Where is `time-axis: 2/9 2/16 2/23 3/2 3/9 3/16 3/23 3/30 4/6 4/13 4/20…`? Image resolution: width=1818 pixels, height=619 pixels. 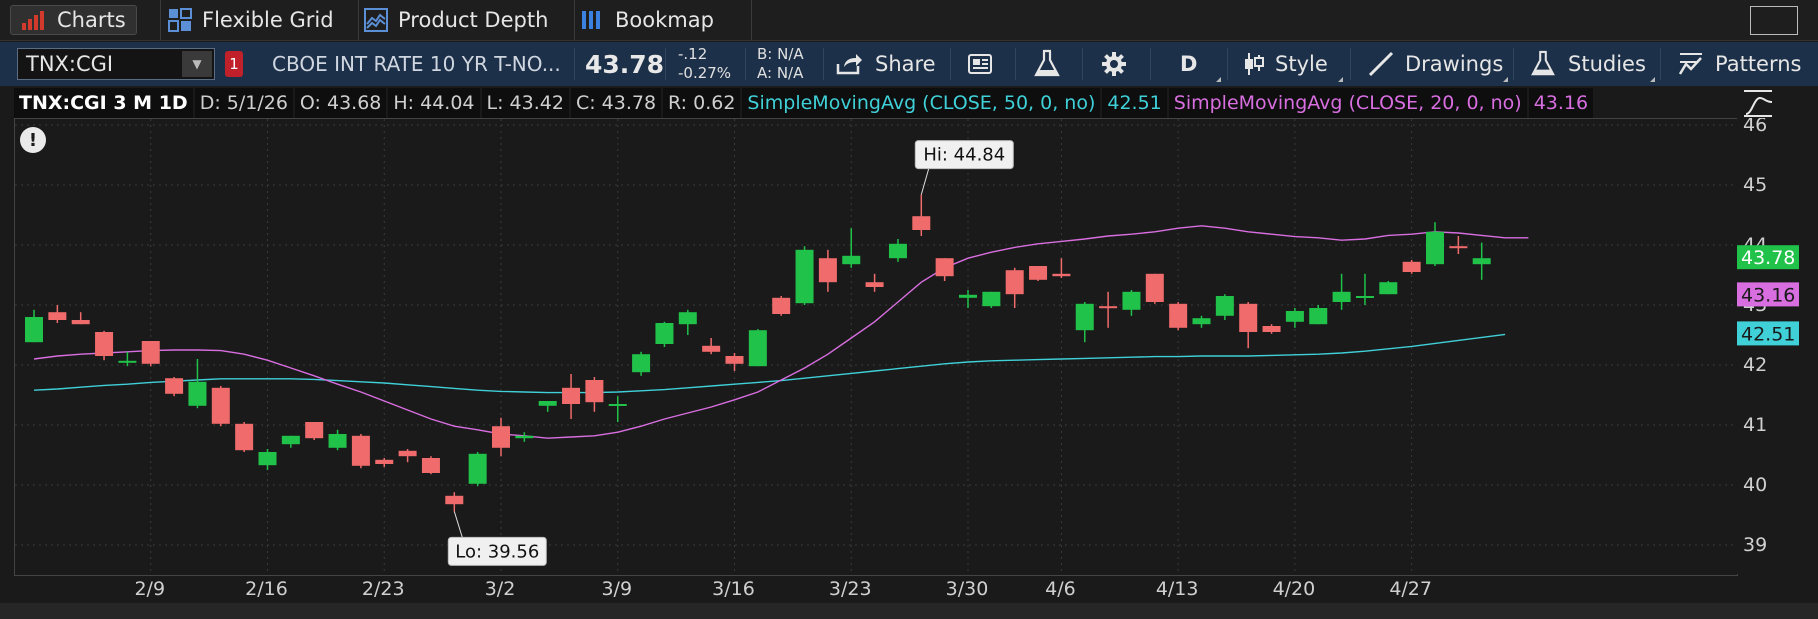
time-axis: 2/9 2/16 2/23 3/2 3/9 3/16 3/23 3/30 4/6 4/13 4/20… is located at coordinates (875, 588).